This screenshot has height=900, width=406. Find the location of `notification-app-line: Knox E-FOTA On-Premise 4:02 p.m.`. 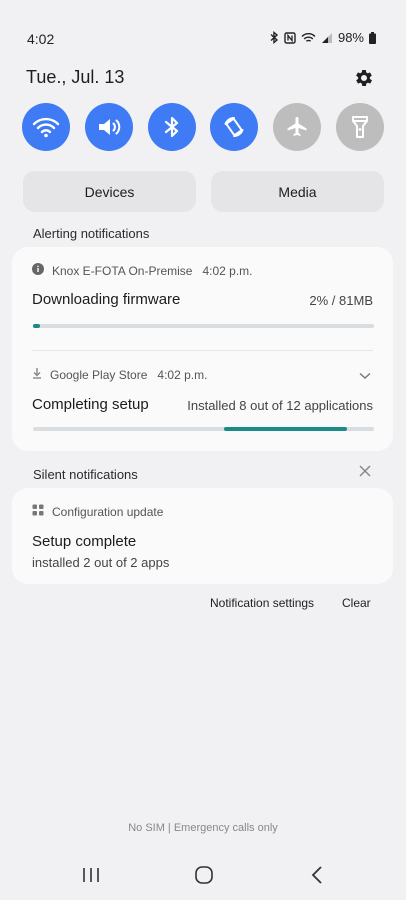

notification-app-line: Knox E-FOTA On-Premise 4:02 p.m. is located at coordinates (142, 270).